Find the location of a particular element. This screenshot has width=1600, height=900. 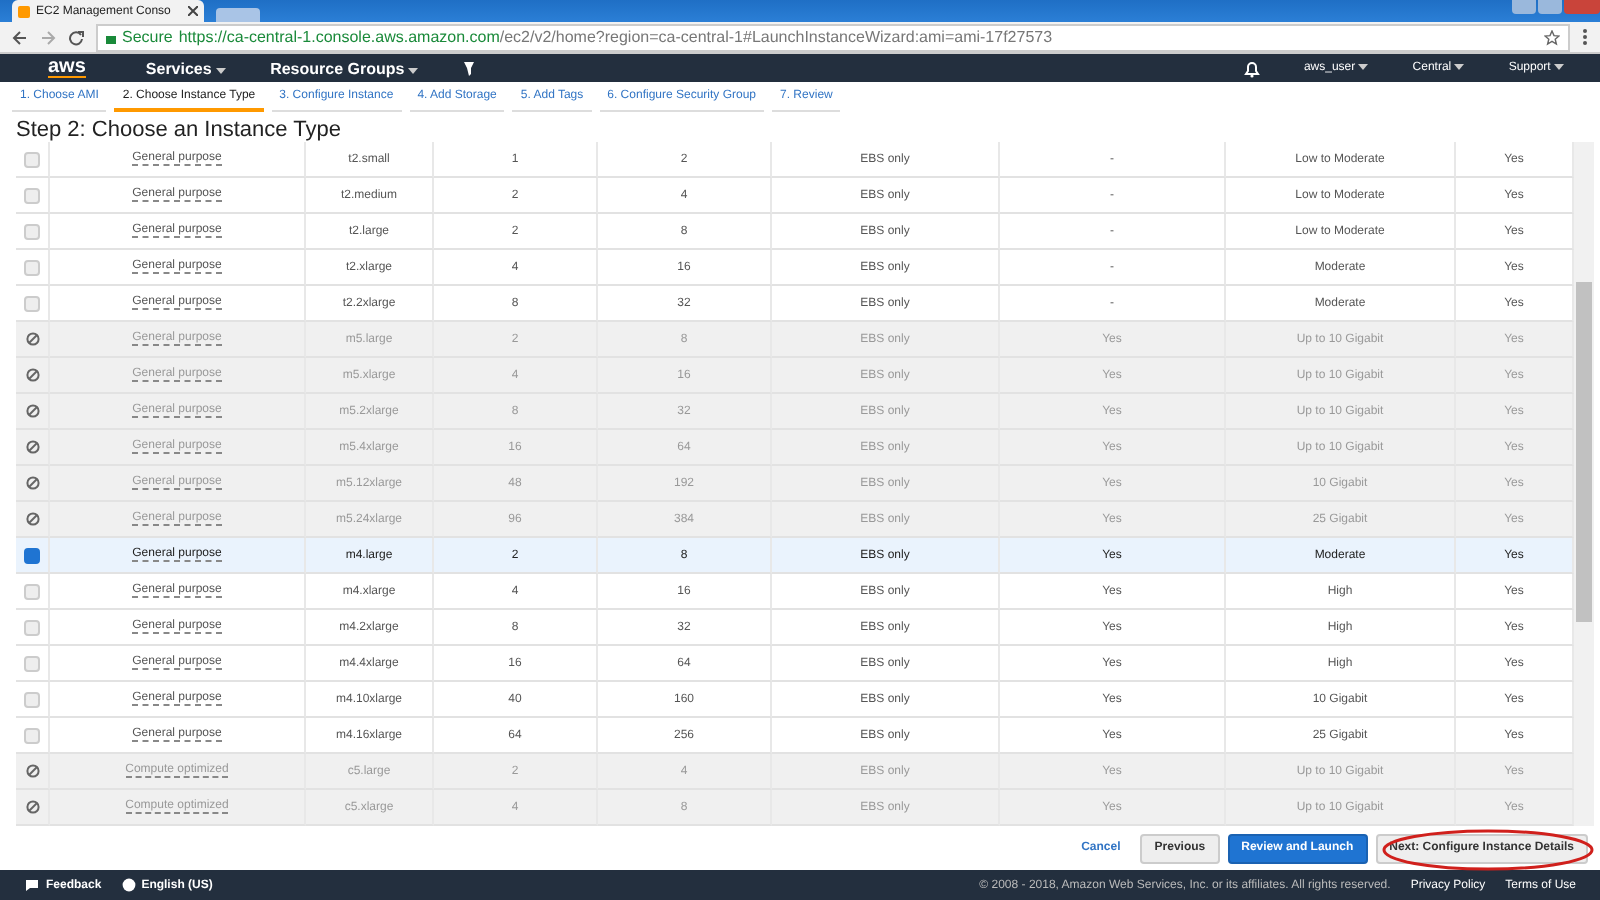

aws-logo: aws is located at coordinates (67, 68).